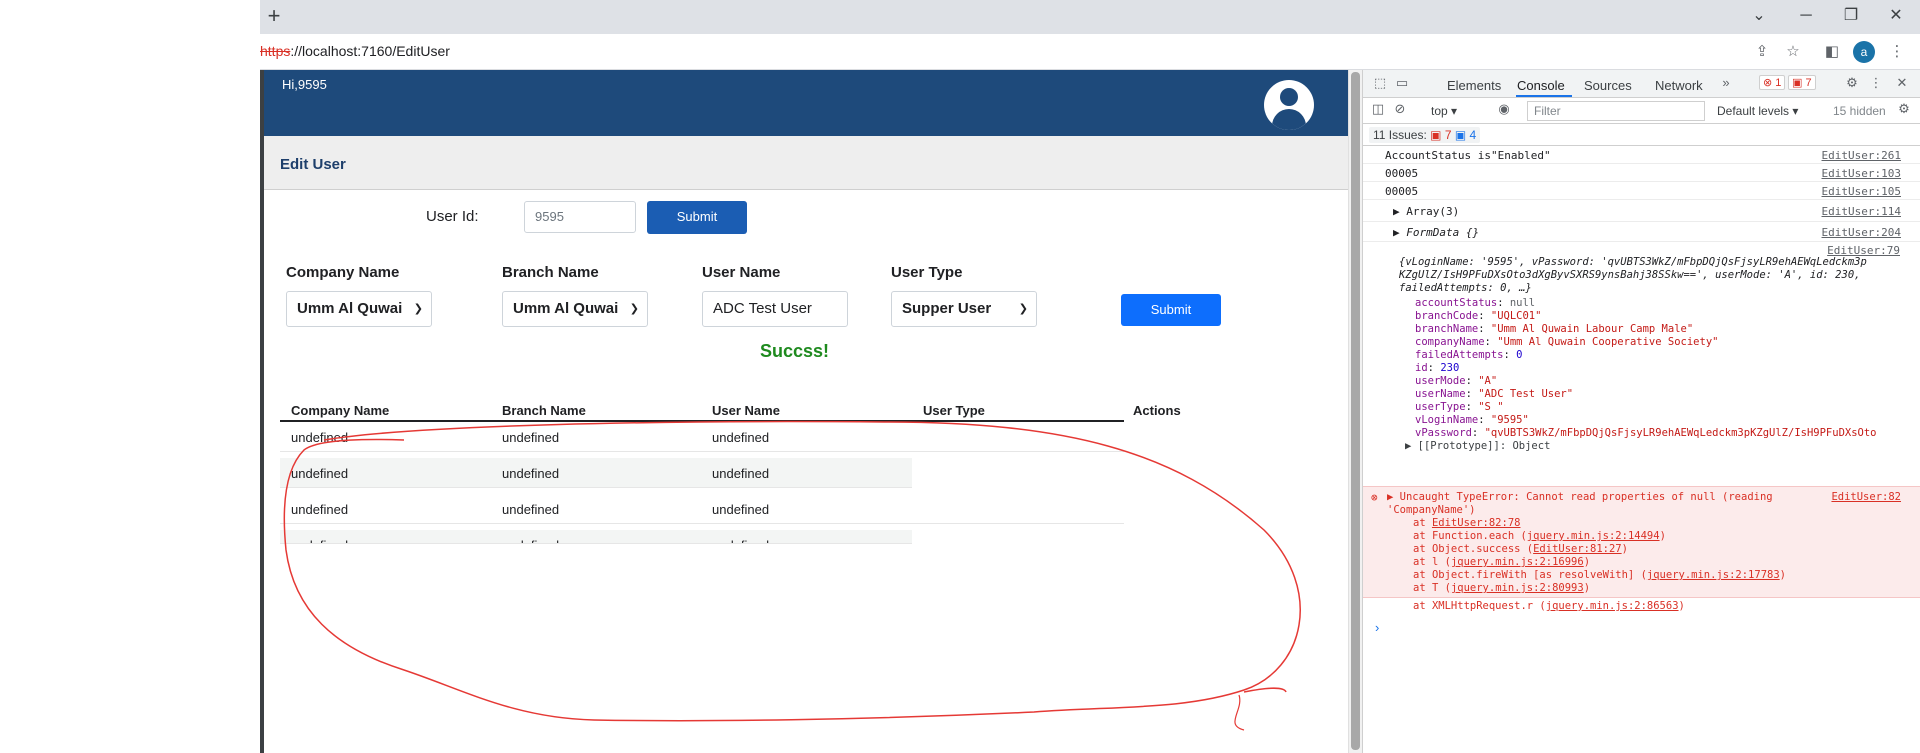  What do you see at coordinates (741, 473) in the screenshot?
I see `cell-user-name: undefined` at bounding box center [741, 473].